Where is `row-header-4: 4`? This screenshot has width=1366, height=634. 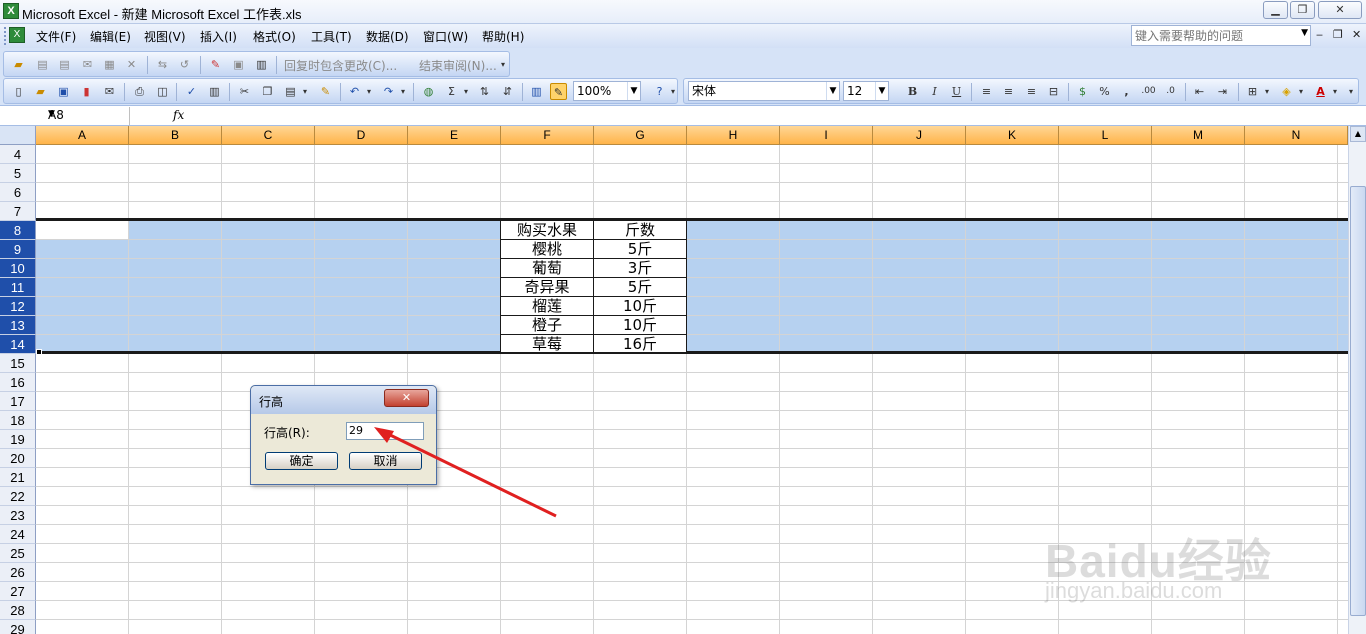 row-header-4: 4 is located at coordinates (18, 154).